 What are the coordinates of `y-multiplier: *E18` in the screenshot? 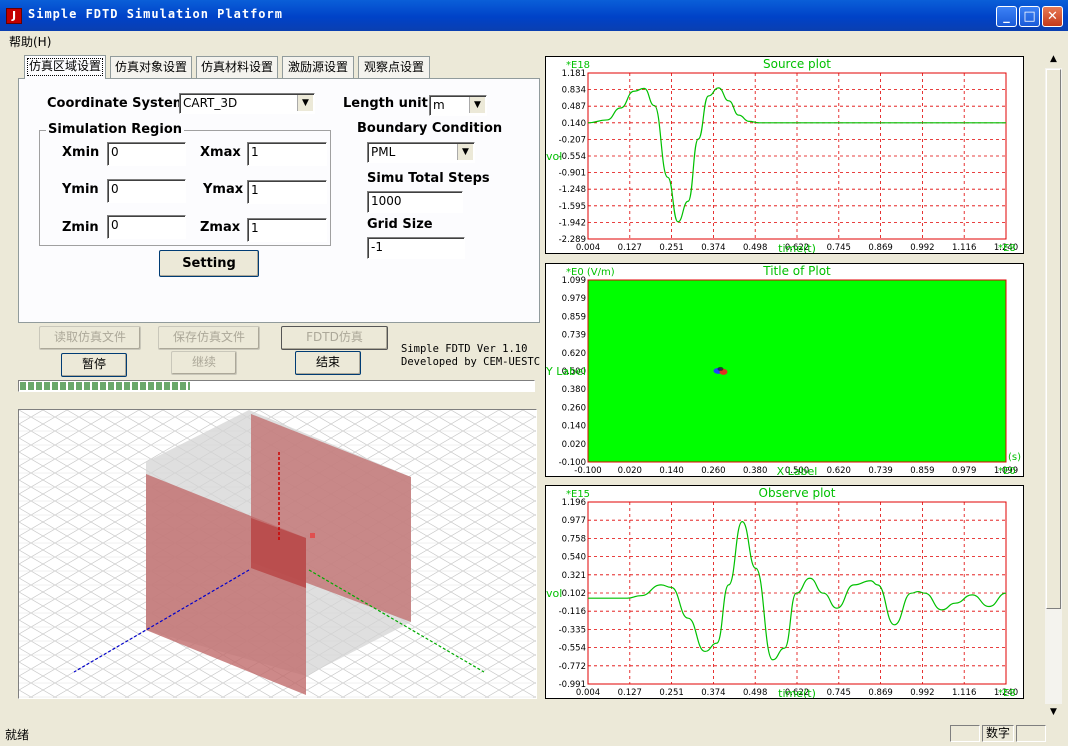 It's located at (578, 65).